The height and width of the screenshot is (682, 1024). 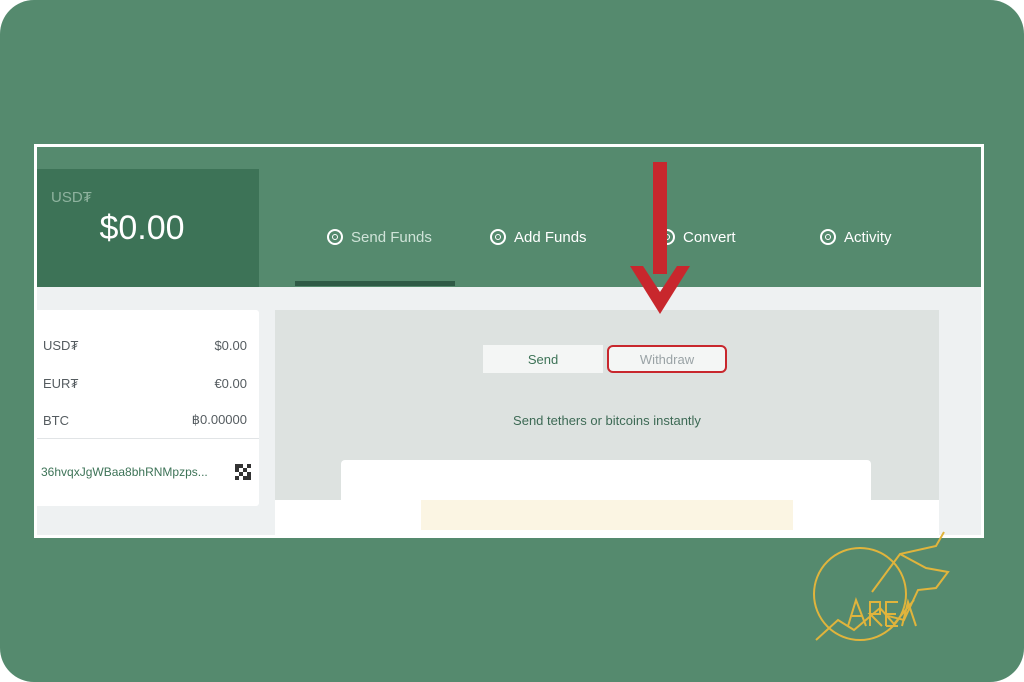 I want to click on active-tab-indicator, so click(x=375, y=283).